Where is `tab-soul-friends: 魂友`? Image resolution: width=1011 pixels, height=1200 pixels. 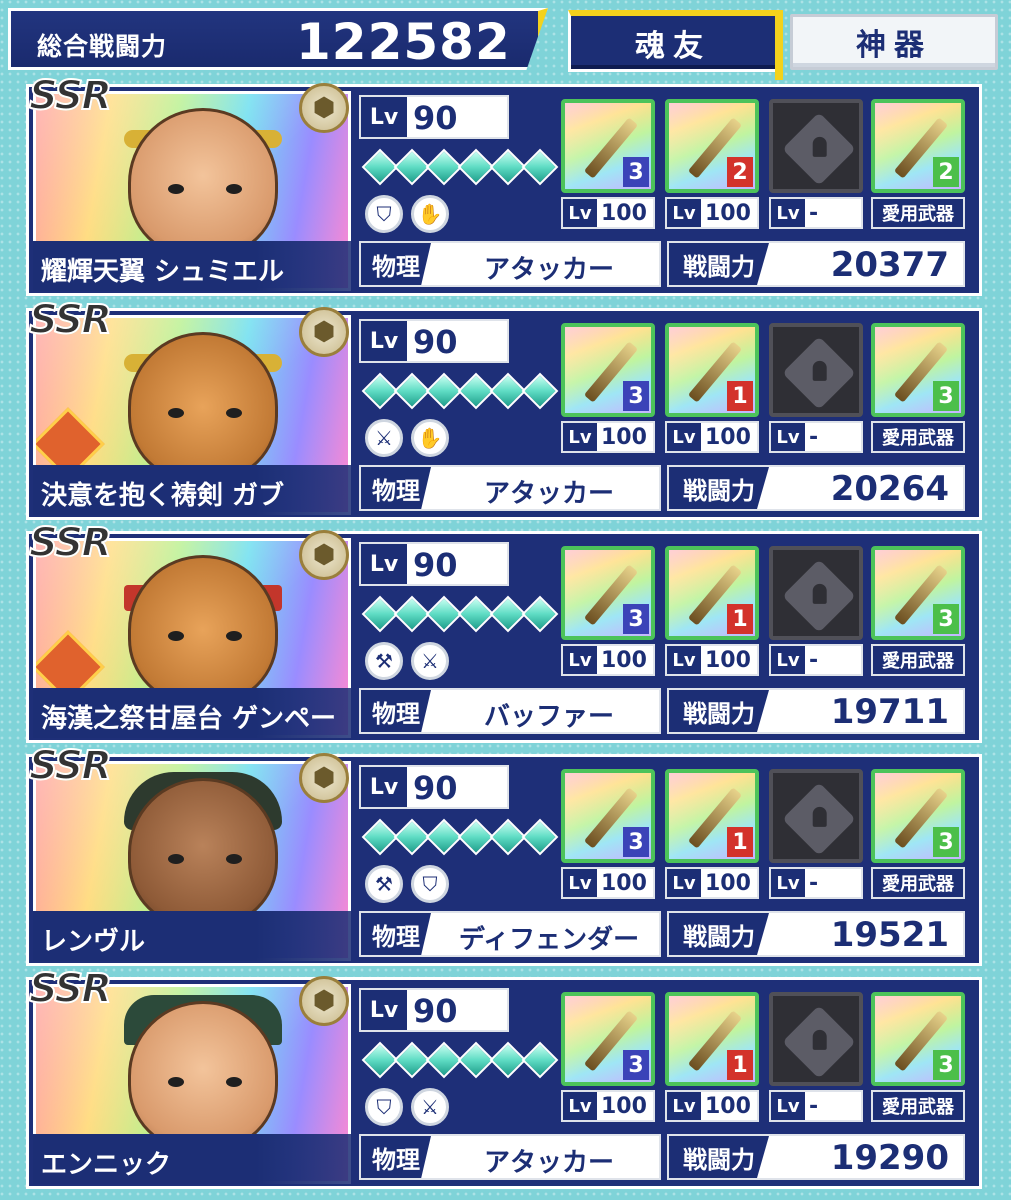 tab-soul-friends: 魂友 is located at coordinates (675, 45).